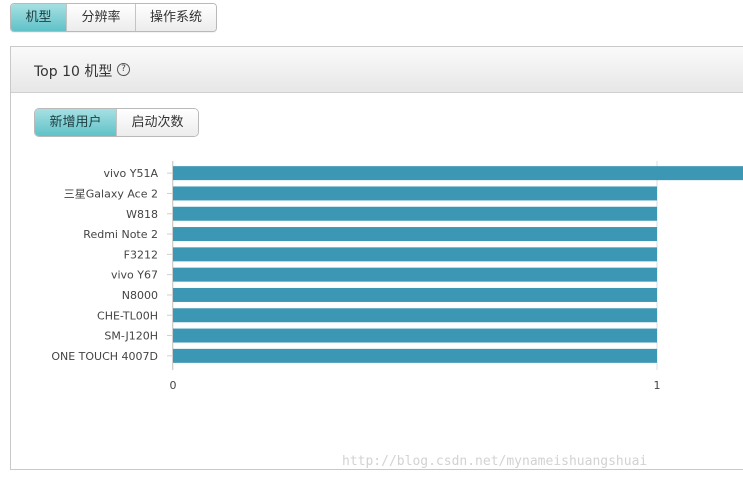 The image size is (743, 483). What do you see at coordinates (123, 69) in the screenshot?
I see `help-icon: ?` at bounding box center [123, 69].